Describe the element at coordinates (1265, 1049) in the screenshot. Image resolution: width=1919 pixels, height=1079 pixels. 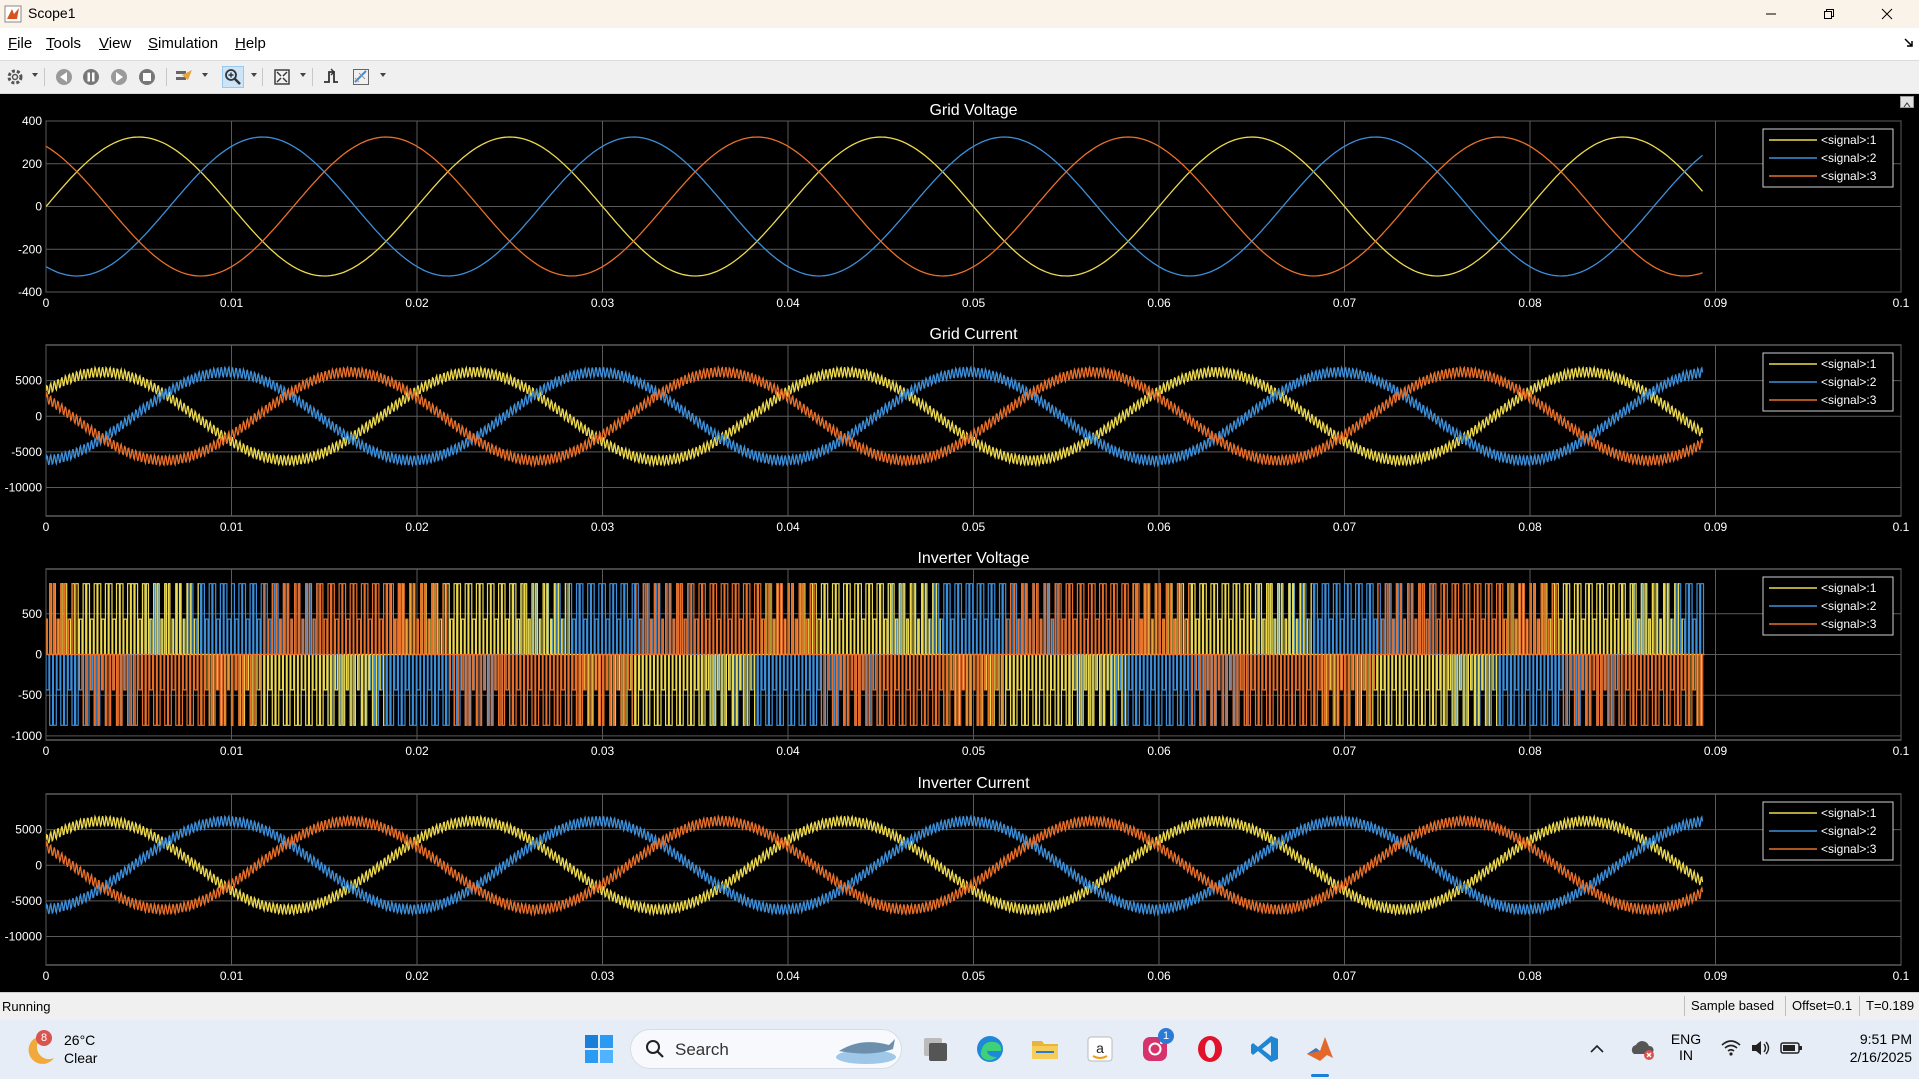
I see `vscode-button` at that location.